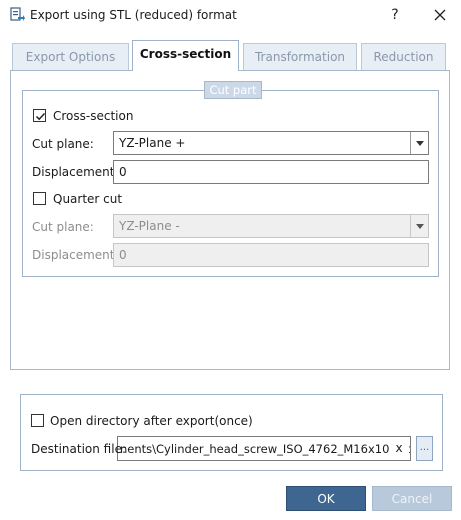 This screenshot has height=520, width=461. What do you see at coordinates (399, 448) in the screenshot?
I see `clear-destination-button: x` at bounding box center [399, 448].